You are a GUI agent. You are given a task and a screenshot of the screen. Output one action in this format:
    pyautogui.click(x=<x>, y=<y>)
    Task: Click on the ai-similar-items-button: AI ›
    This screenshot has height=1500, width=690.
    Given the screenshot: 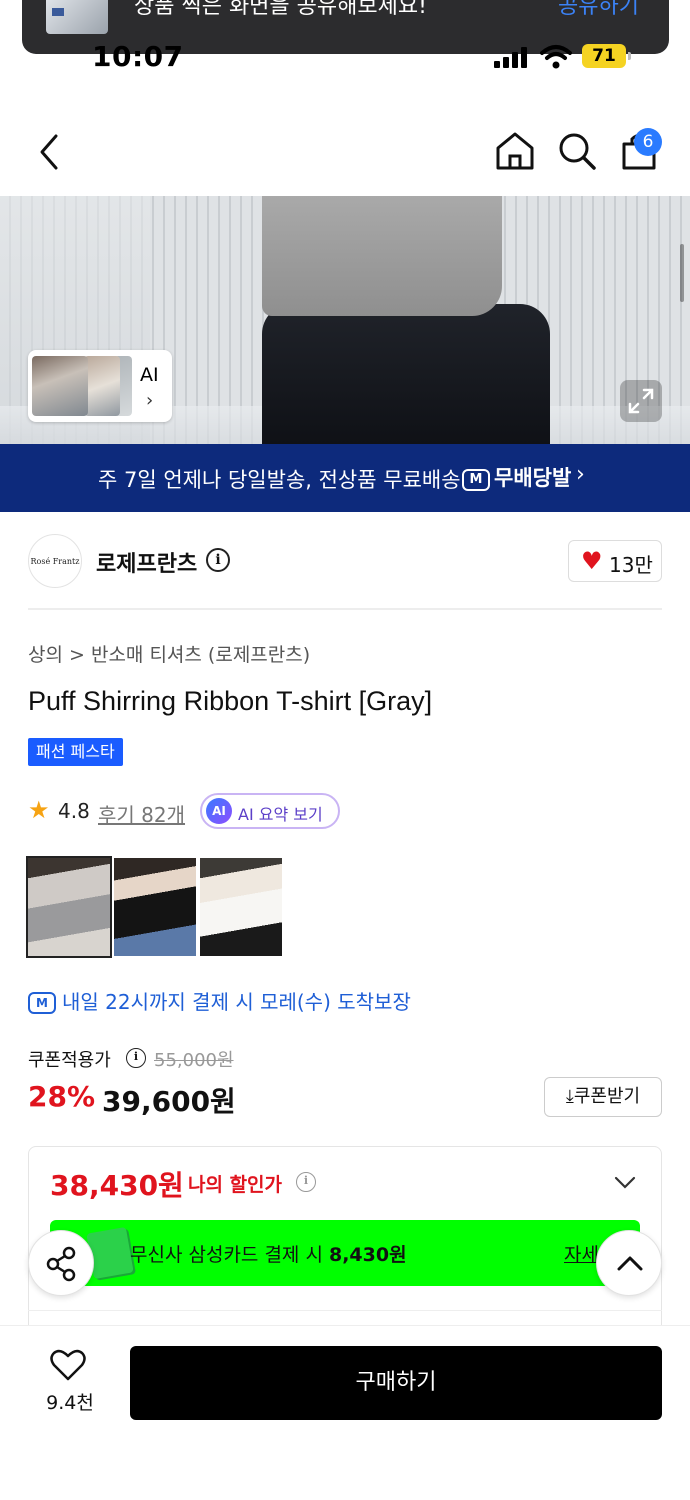 What is the action you would take?
    pyautogui.click(x=100, y=386)
    